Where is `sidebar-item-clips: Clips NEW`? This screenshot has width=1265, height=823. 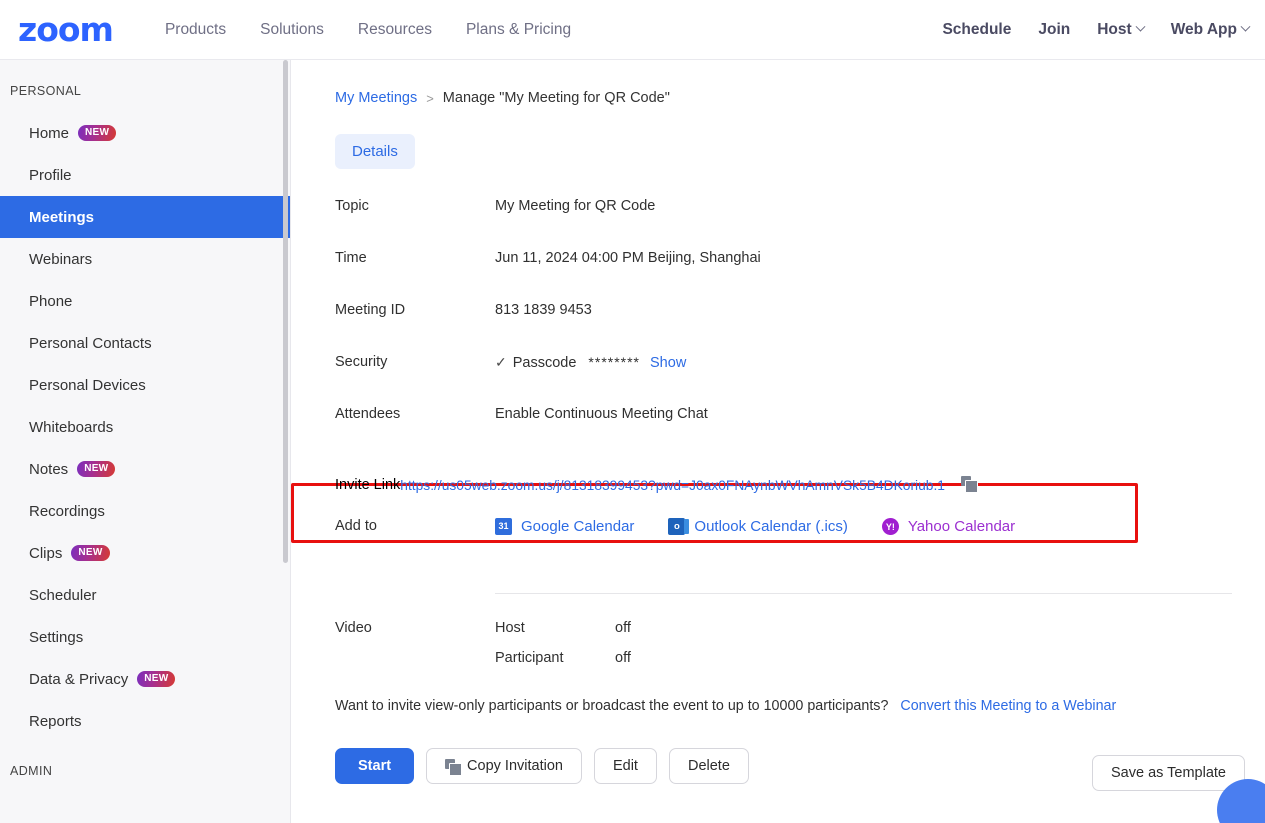
sidebar-item-clips: Clips NEW is located at coordinates (145, 553).